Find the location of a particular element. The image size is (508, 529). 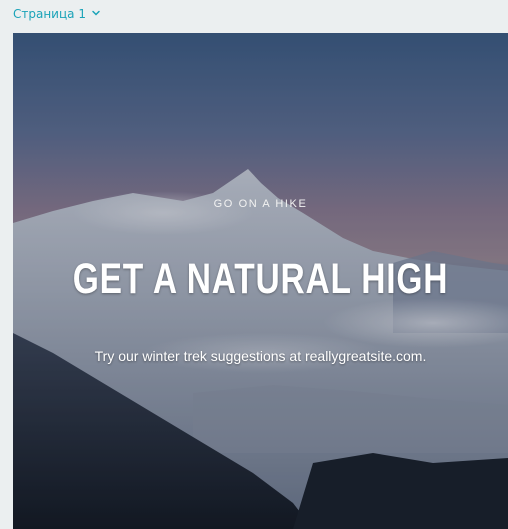

page-selector: Страница 1 is located at coordinates (57, 14).